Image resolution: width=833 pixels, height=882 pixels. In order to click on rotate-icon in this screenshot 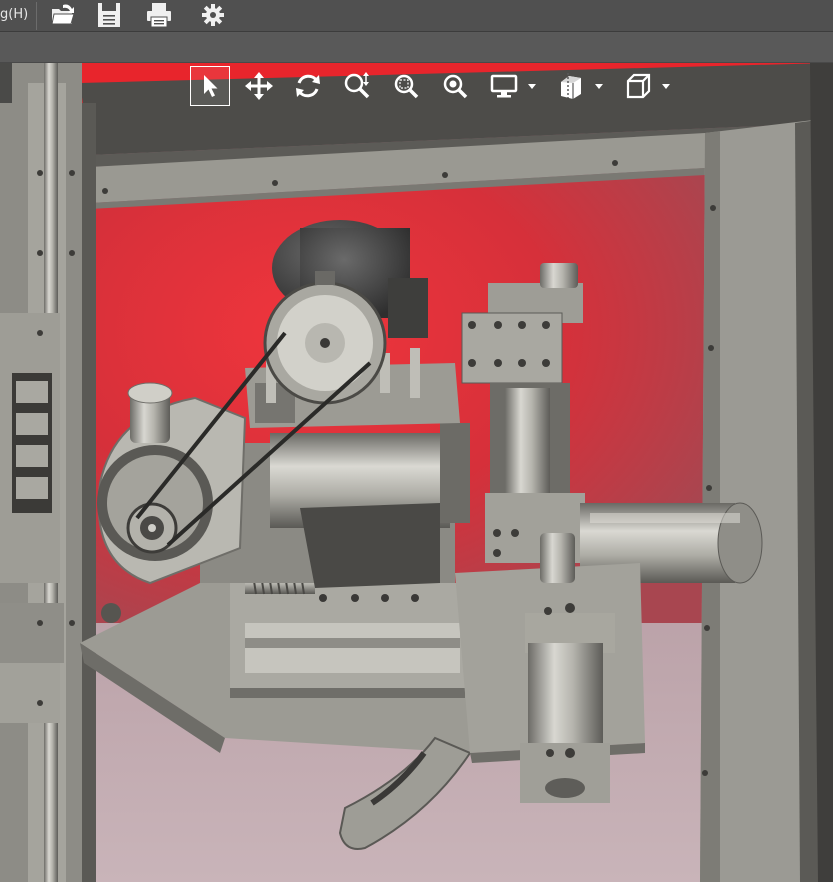, I will do `click(308, 86)`.